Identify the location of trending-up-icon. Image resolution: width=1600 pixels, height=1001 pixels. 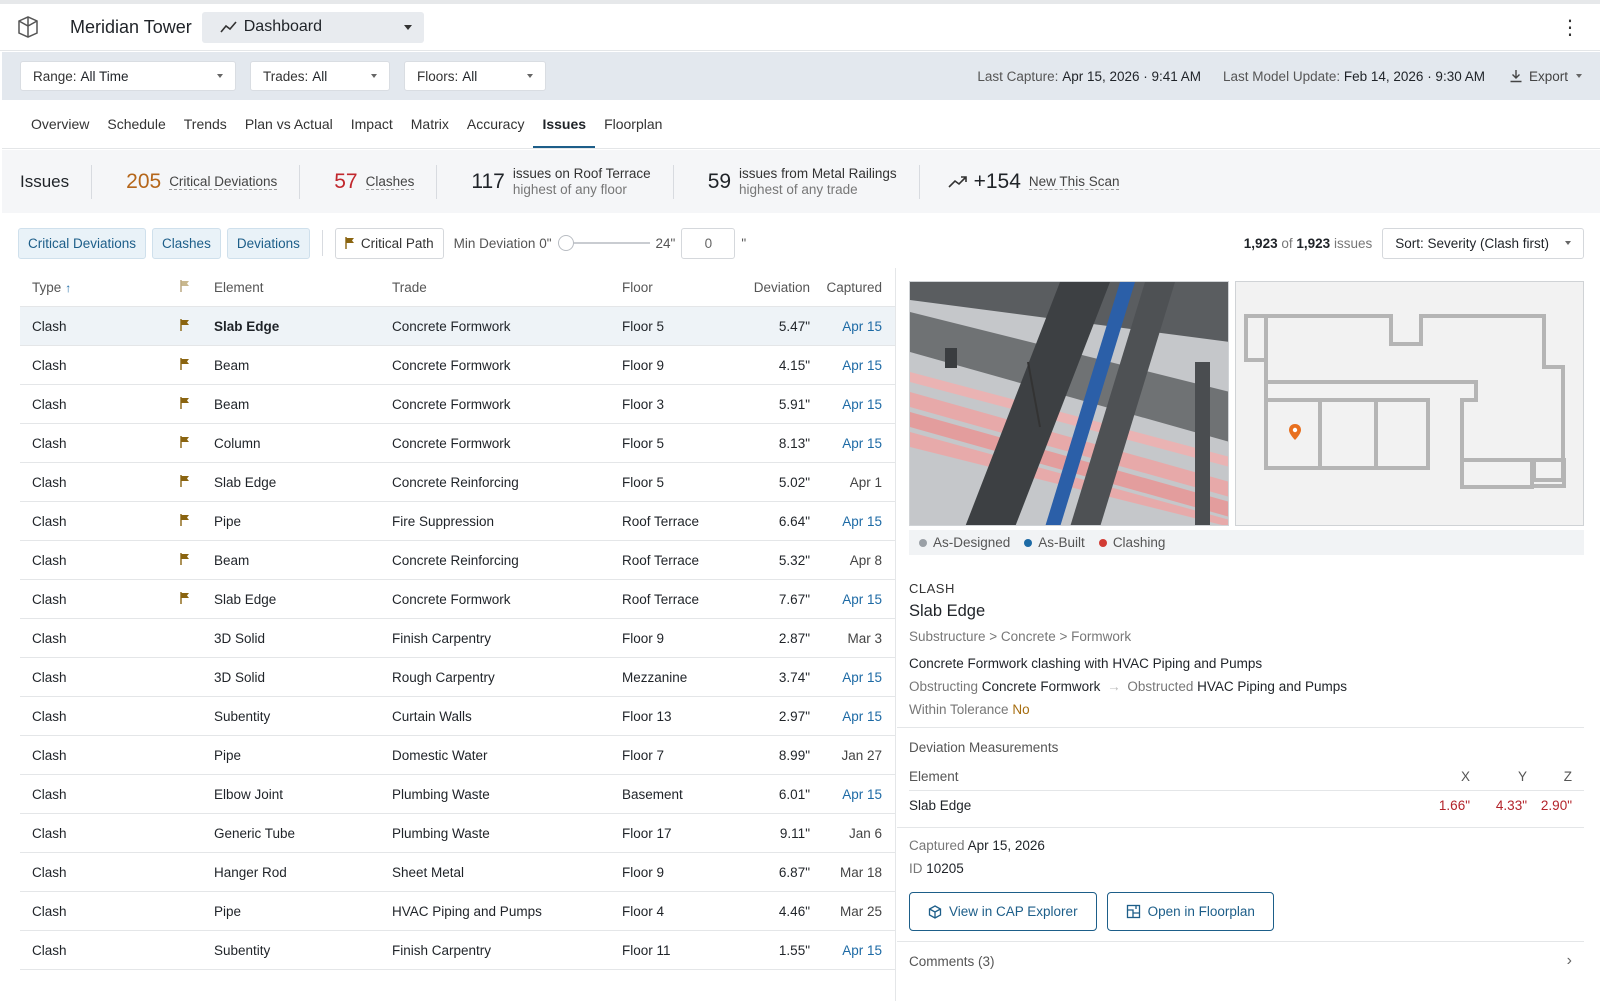
(957, 181).